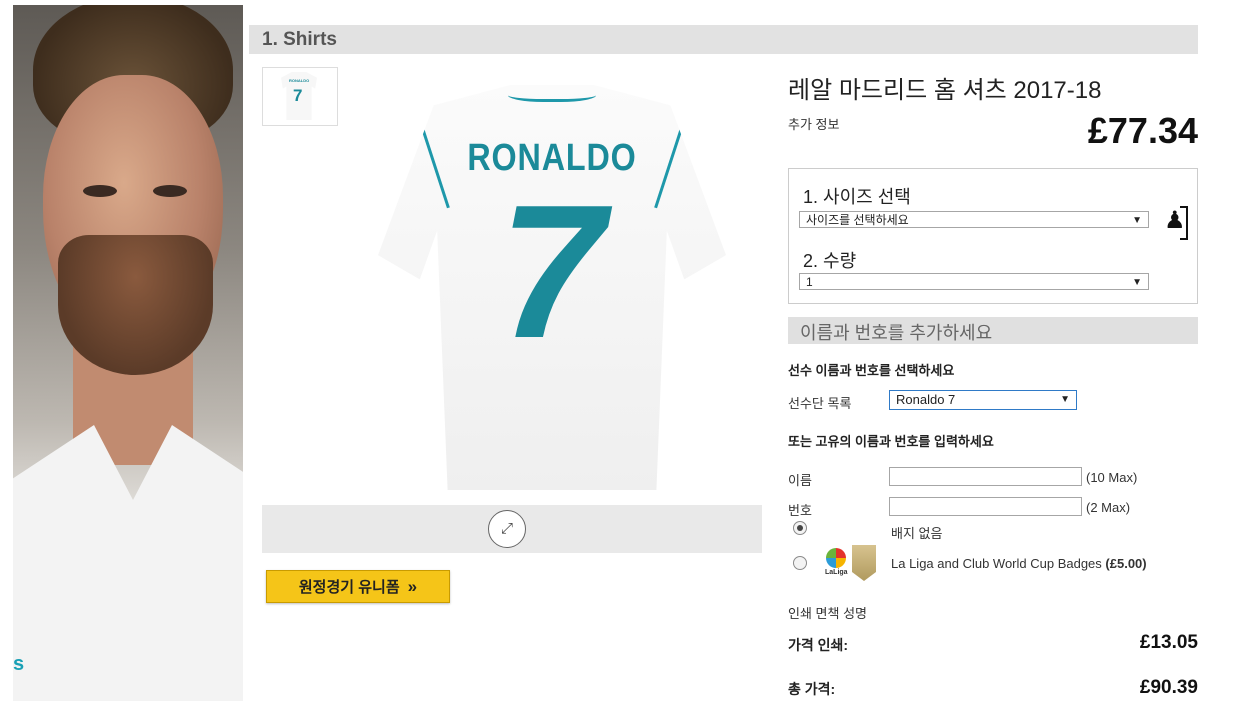  What do you see at coordinates (983, 400) in the screenshot?
I see `squad-select: Ronaldo 7 ▼` at bounding box center [983, 400].